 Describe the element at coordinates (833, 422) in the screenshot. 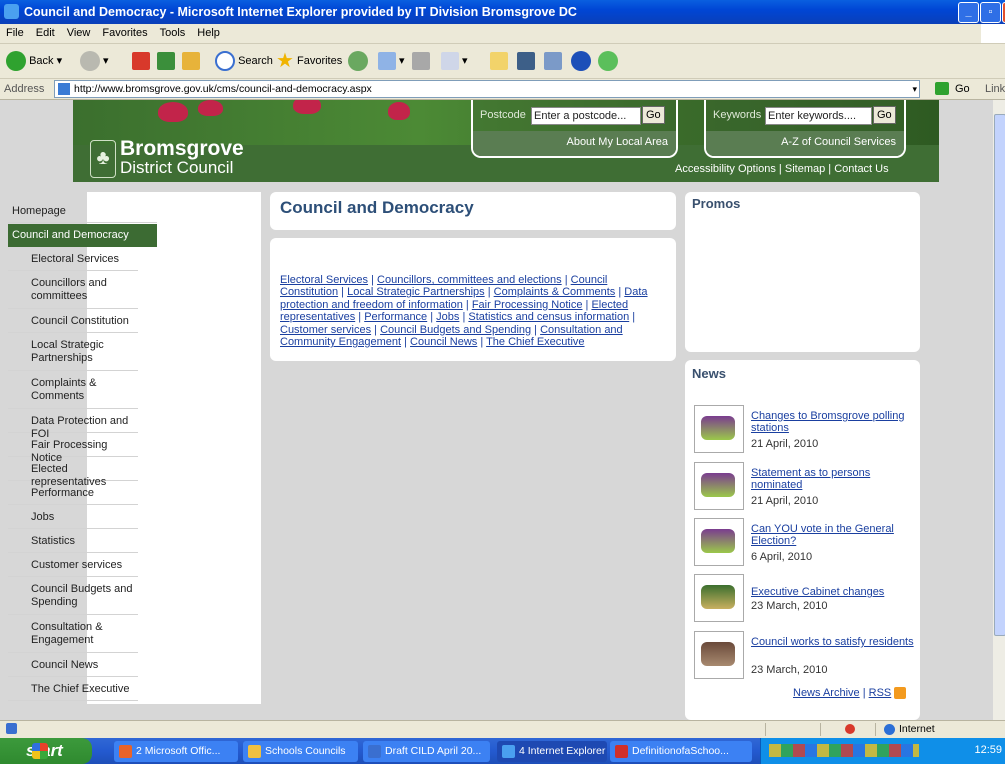

I see `news-item-link: Changes to Bromsgrove polling stations` at that location.